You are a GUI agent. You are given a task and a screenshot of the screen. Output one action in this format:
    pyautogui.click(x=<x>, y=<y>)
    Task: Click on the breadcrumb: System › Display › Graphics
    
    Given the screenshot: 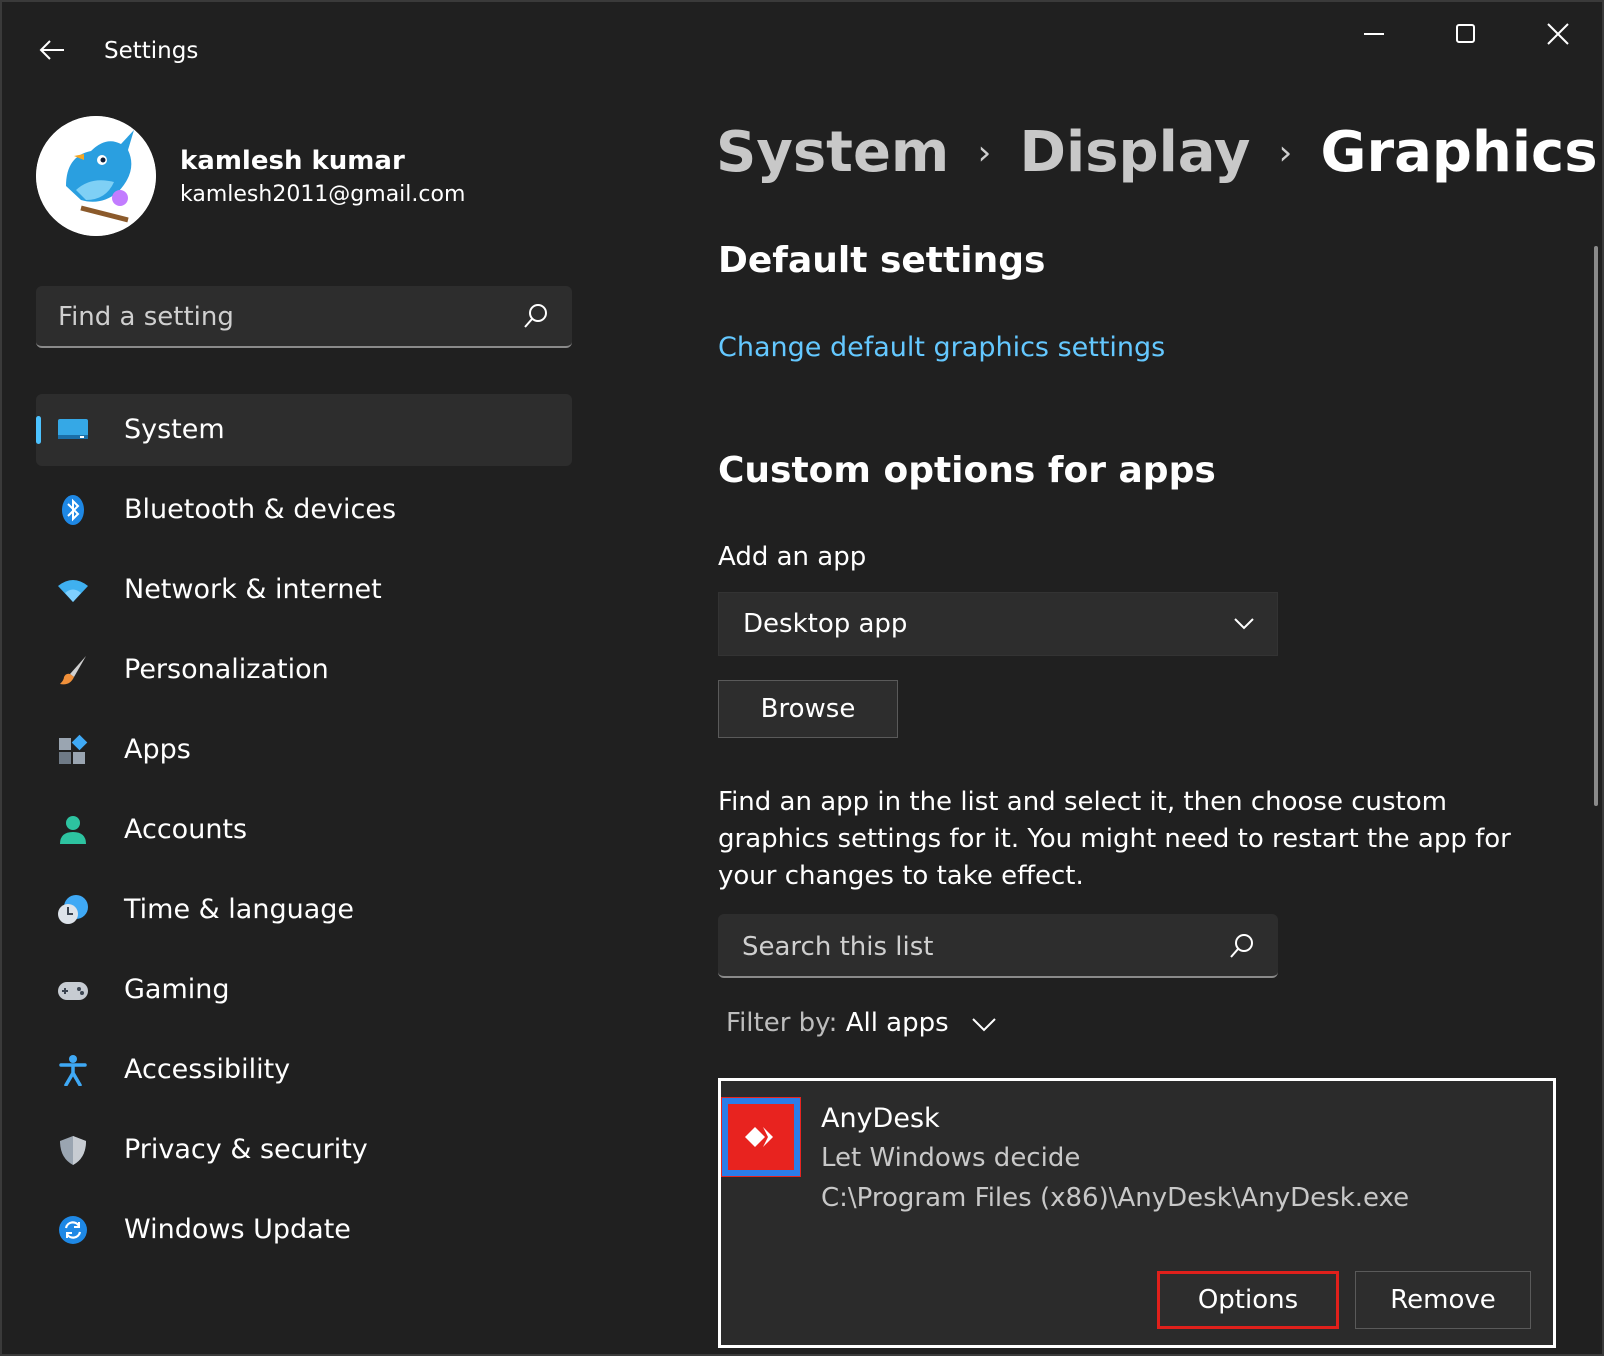 What is the action you would take?
    pyautogui.click(x=1157, y=160)
    